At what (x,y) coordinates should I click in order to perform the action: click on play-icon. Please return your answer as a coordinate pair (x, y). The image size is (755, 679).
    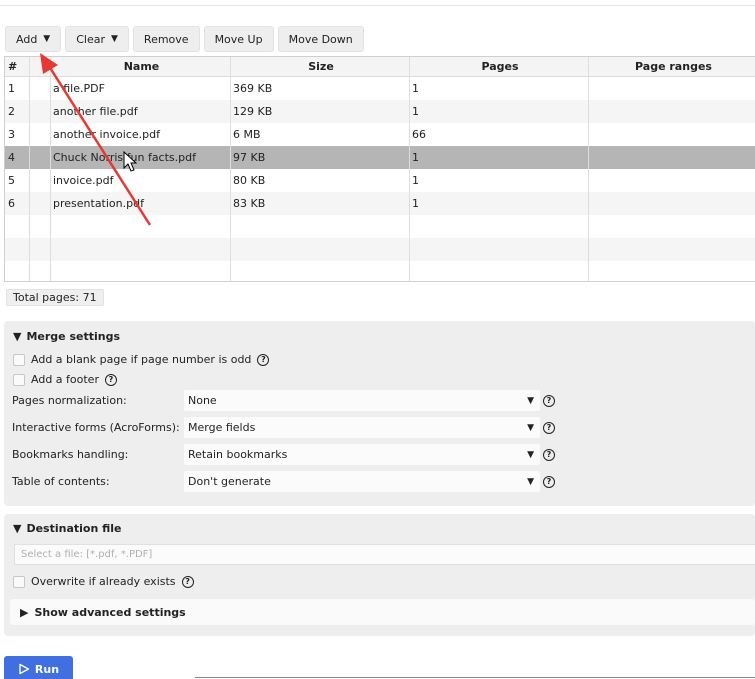
    Looking at the image, I should click on (24, 669).